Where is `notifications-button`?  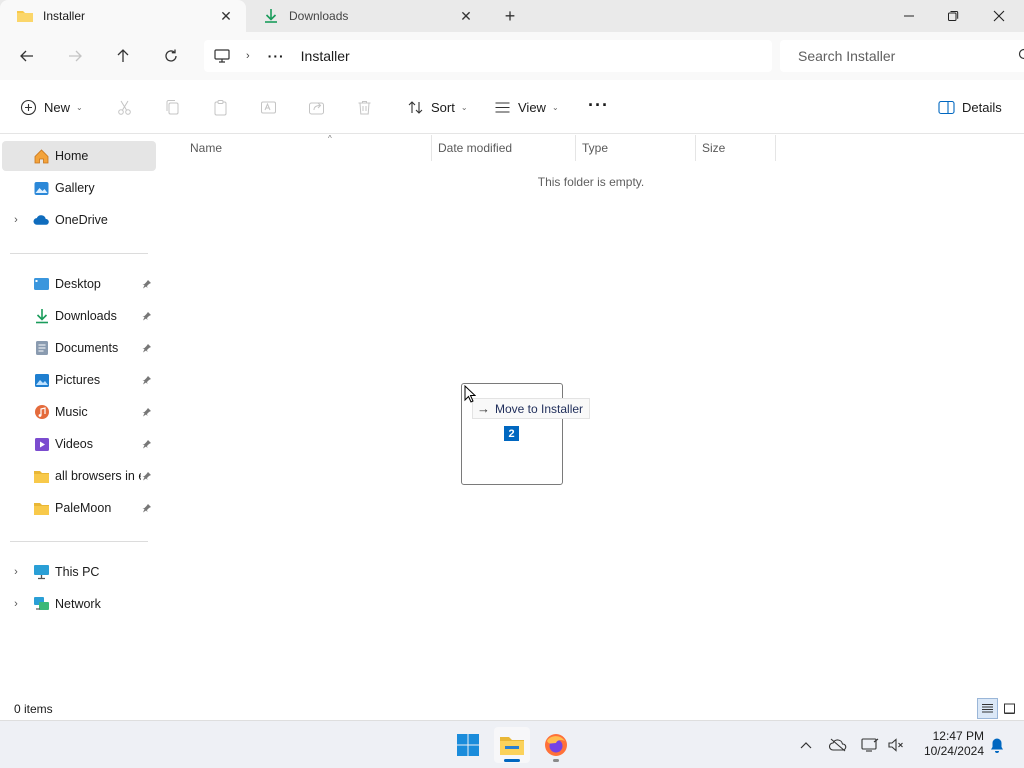
notifications-button is located at coordinates (997, 745).